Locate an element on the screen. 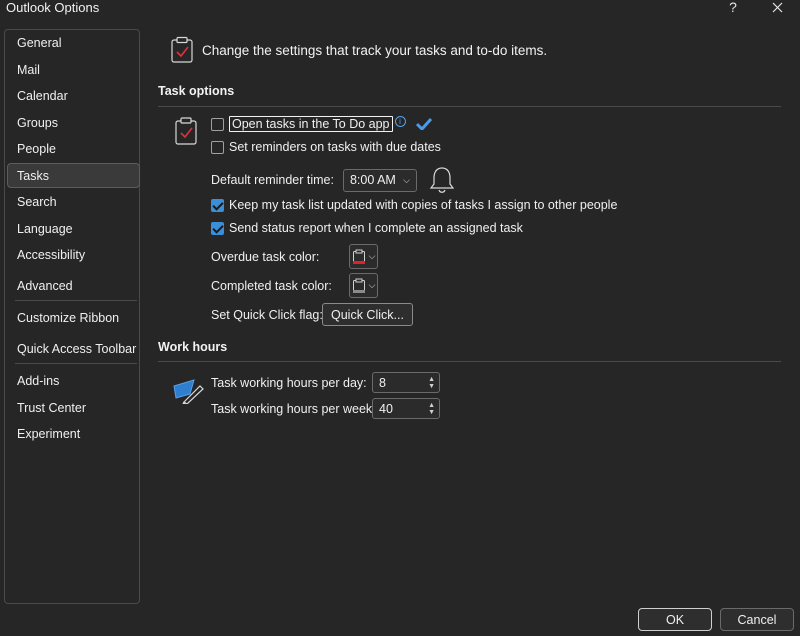 The height and width of the screenshot is (636, 800). sidebar-item-quick-access-toolbar: Quick Access Toolbar is located at coordinates (76, 349).